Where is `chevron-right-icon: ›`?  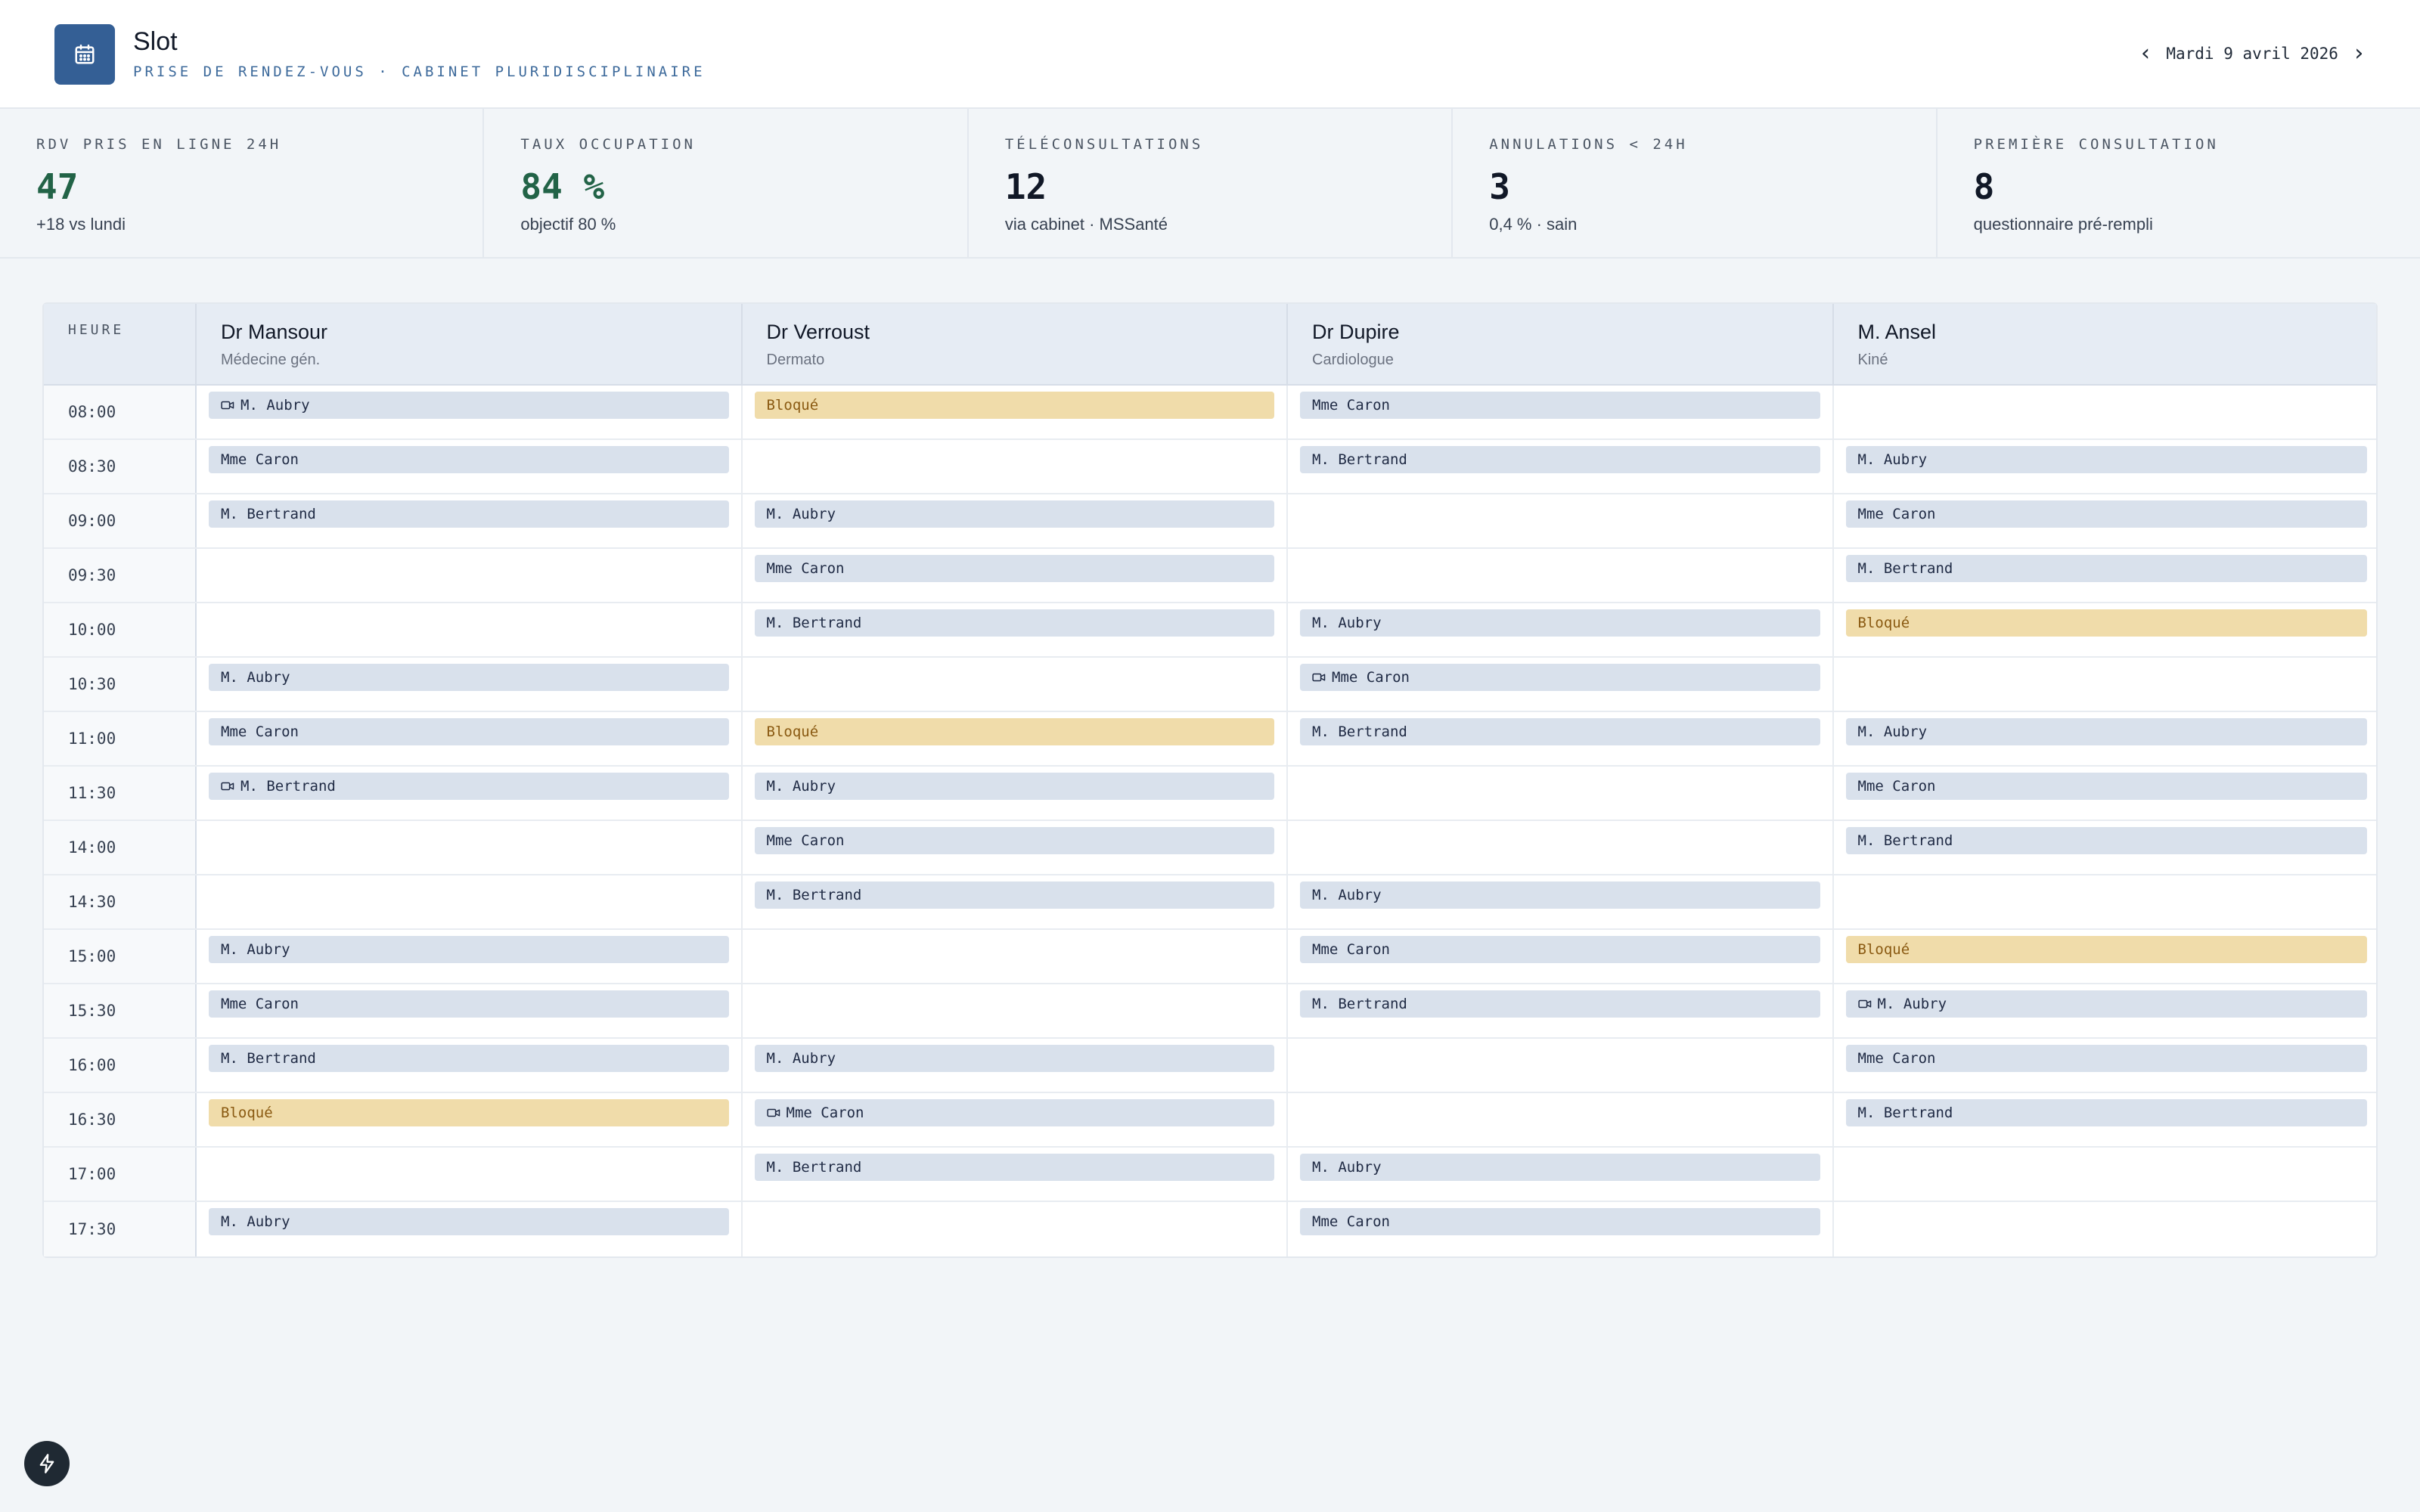 chevron-right-icon: › is located at coordinates (2359, 54).